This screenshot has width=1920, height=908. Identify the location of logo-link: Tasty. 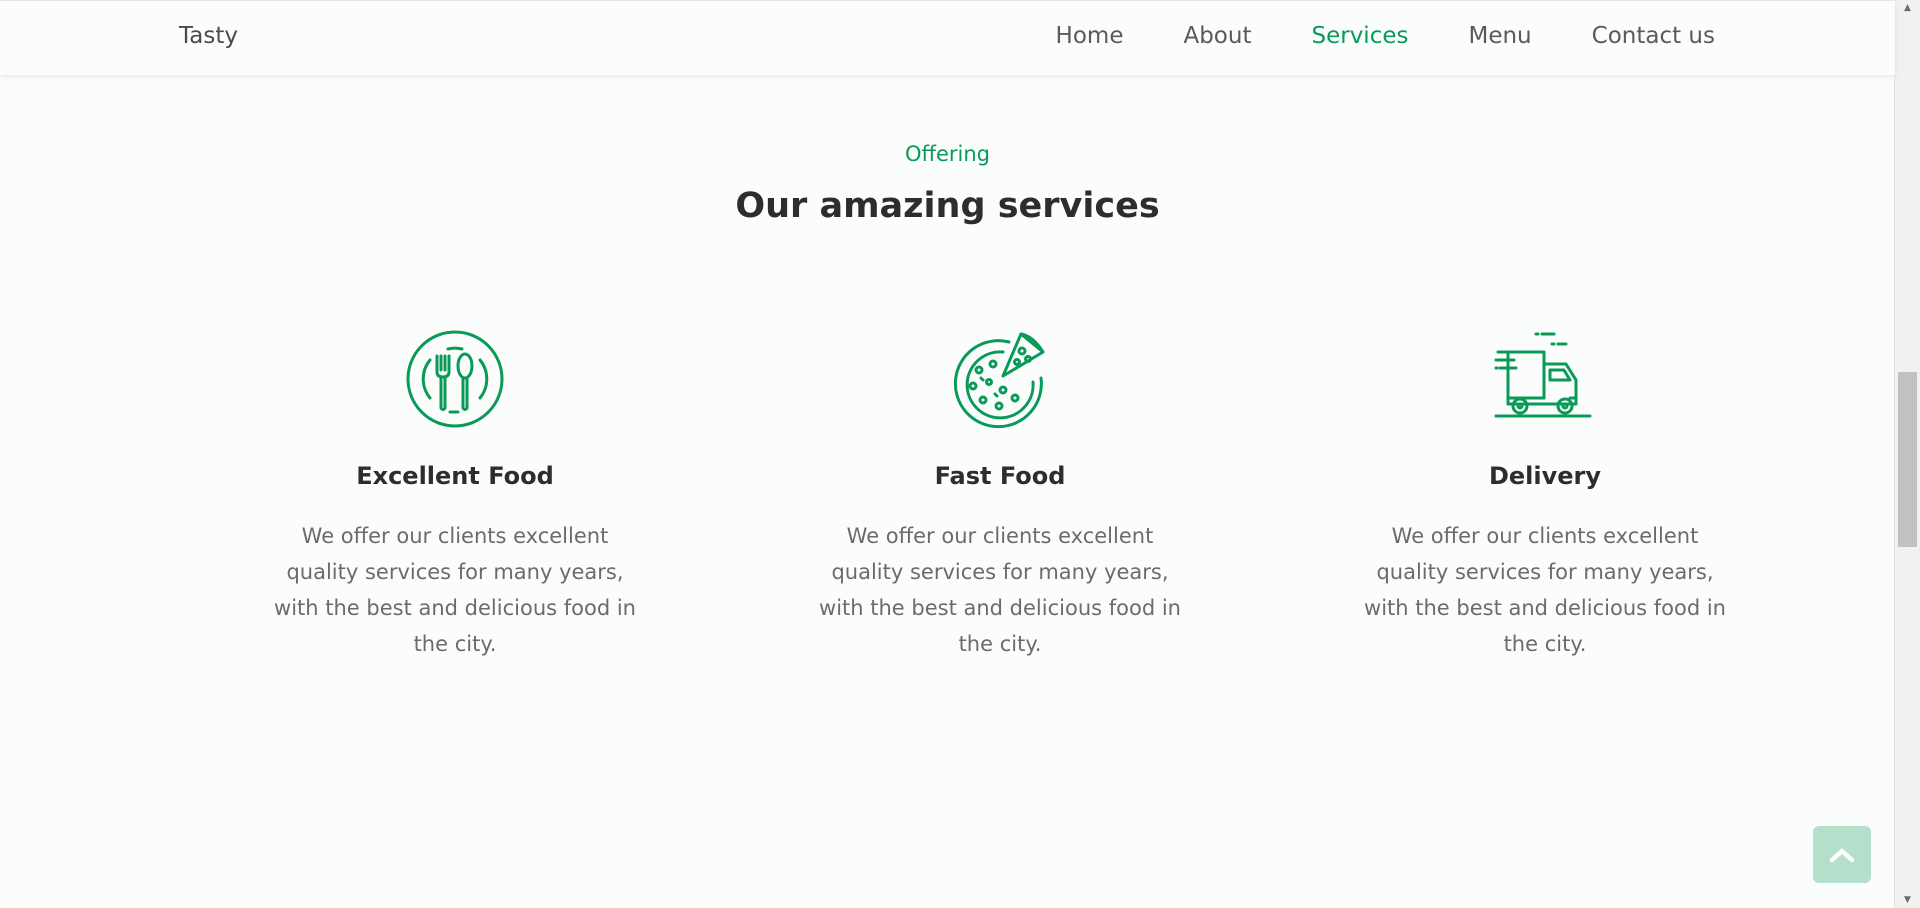
(208, 36).